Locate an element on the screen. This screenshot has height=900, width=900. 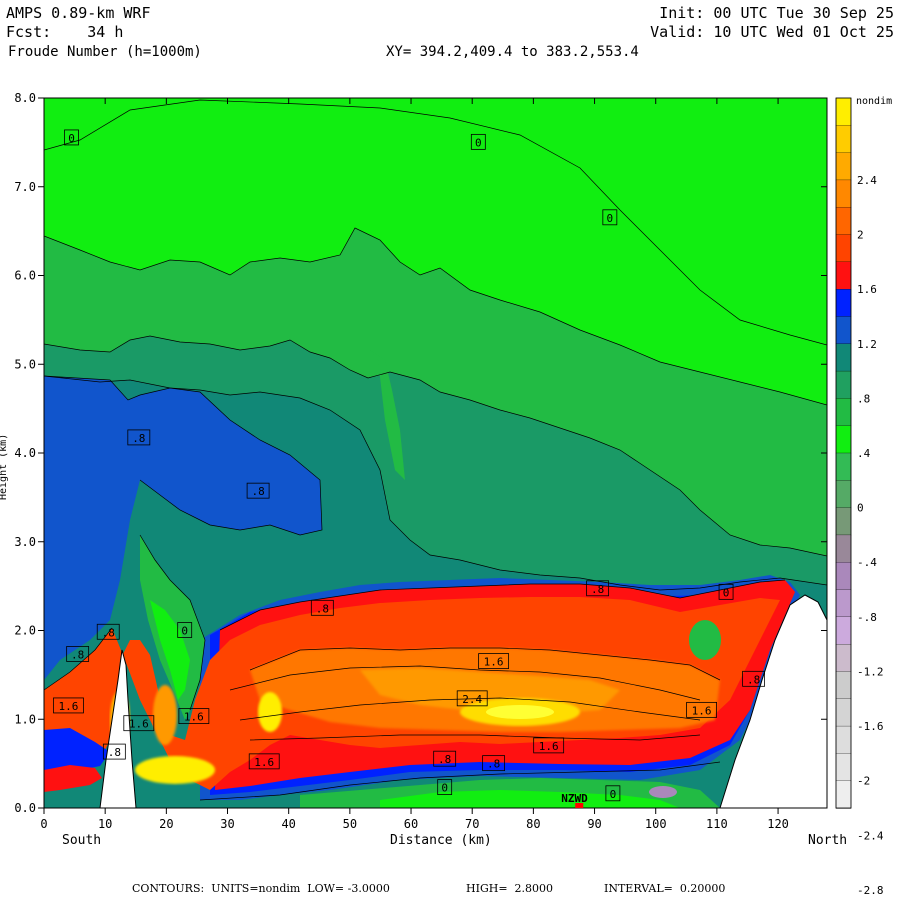
footer-high: HIGH= 2.8000 is located at coordinates (510, 888).